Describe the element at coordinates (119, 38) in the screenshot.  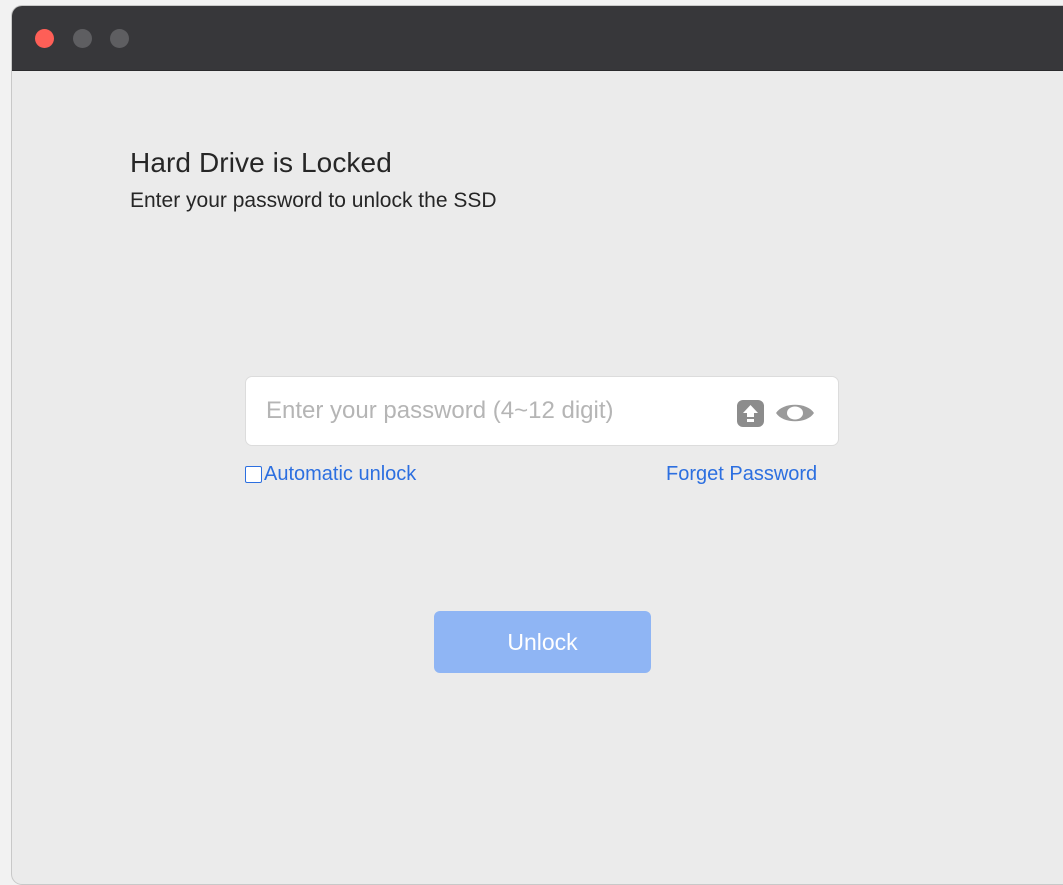
I see `maximize-window-button` at that location.